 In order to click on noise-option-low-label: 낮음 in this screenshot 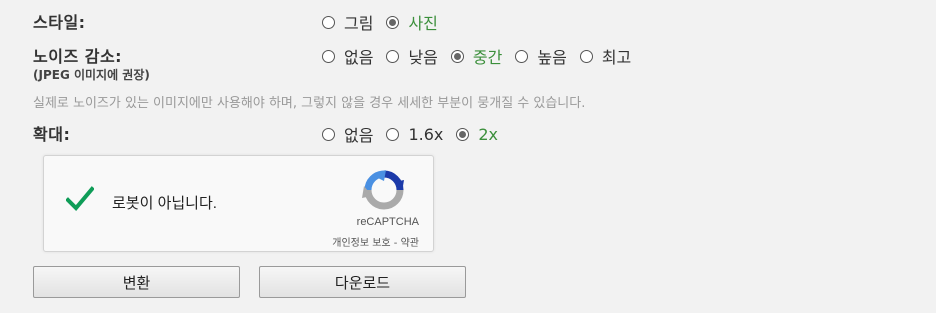, I will do `click(423, 57)`.